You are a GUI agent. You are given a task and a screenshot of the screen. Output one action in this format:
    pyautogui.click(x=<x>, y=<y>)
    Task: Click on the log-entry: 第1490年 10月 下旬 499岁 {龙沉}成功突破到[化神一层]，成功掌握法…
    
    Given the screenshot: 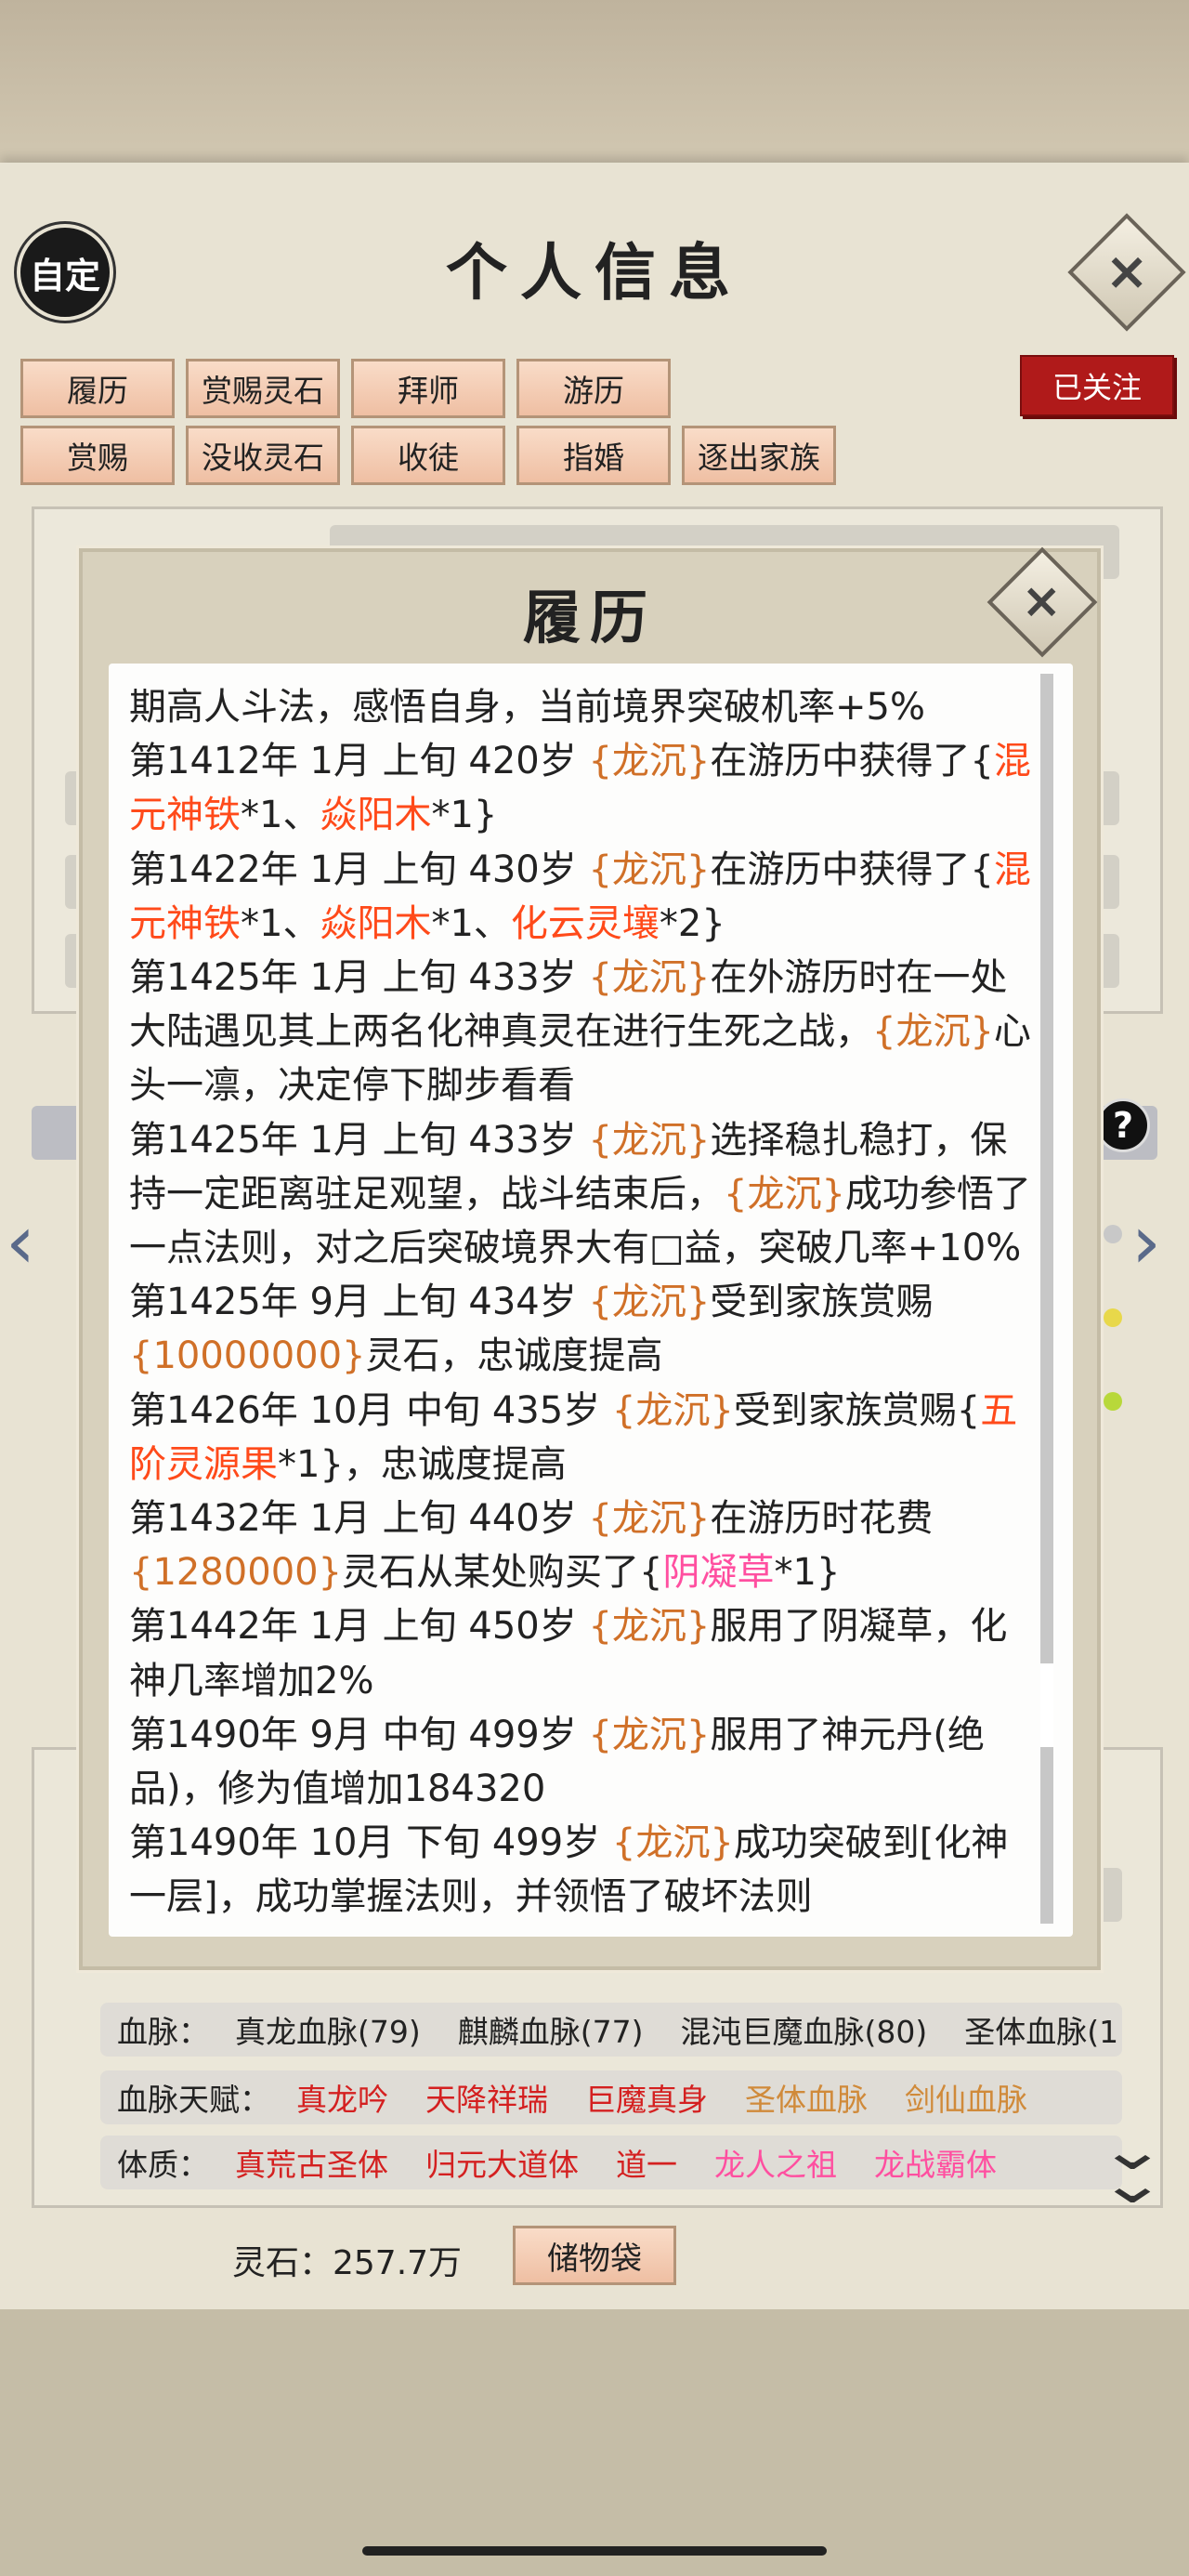 What is the action you would take?
    pyautogui.click(x=584, y=1870)
    